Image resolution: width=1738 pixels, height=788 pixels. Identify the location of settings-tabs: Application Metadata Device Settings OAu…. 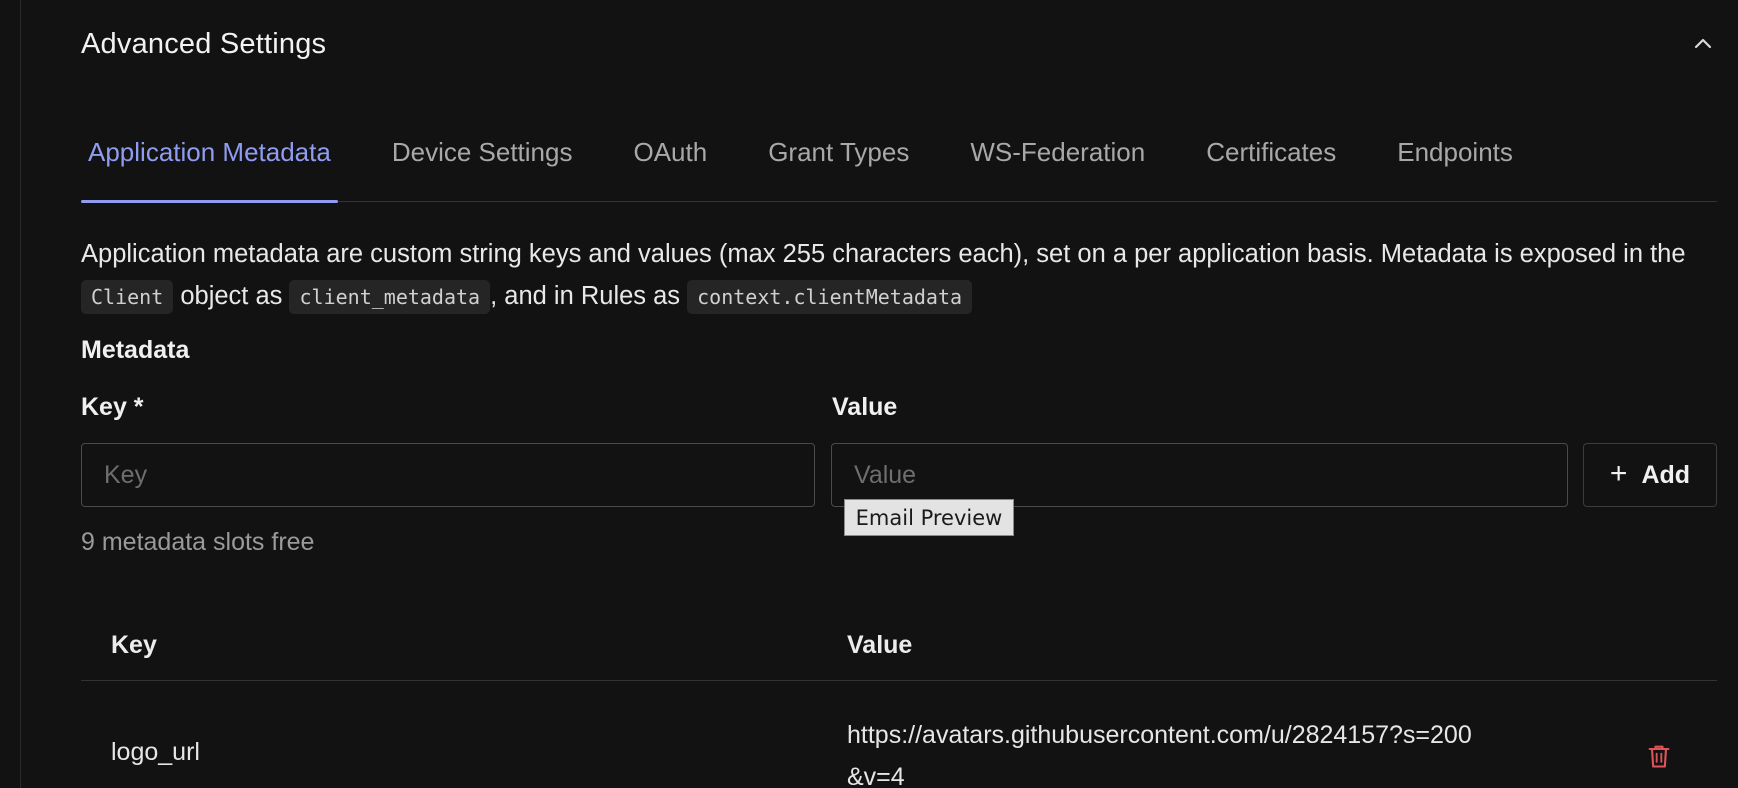
(899, 166).